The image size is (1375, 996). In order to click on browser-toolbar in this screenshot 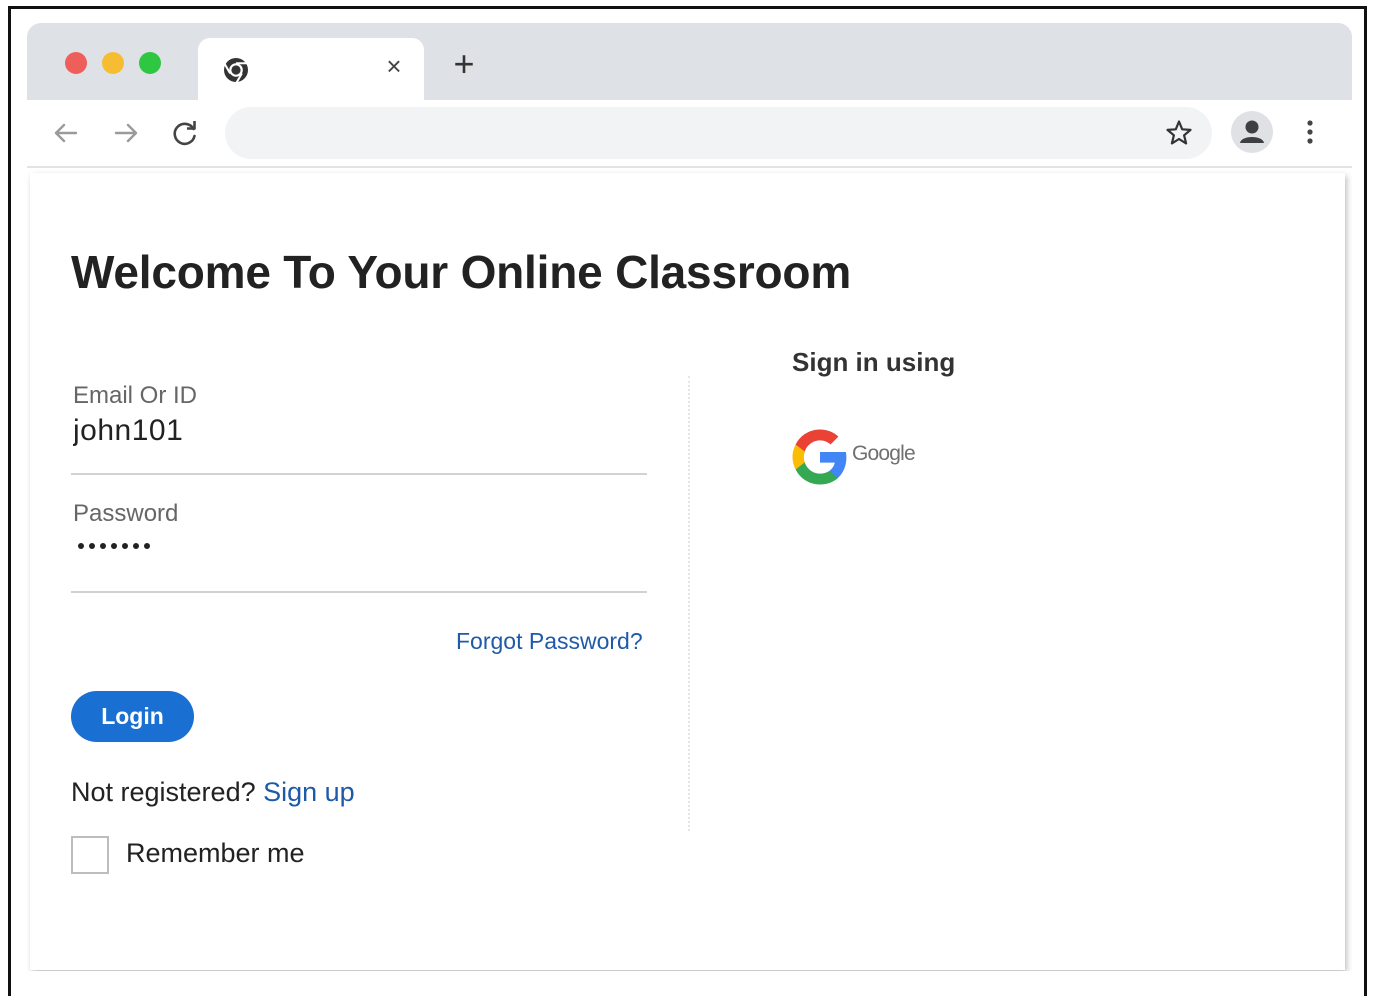, I will do `click(689, 134)`.